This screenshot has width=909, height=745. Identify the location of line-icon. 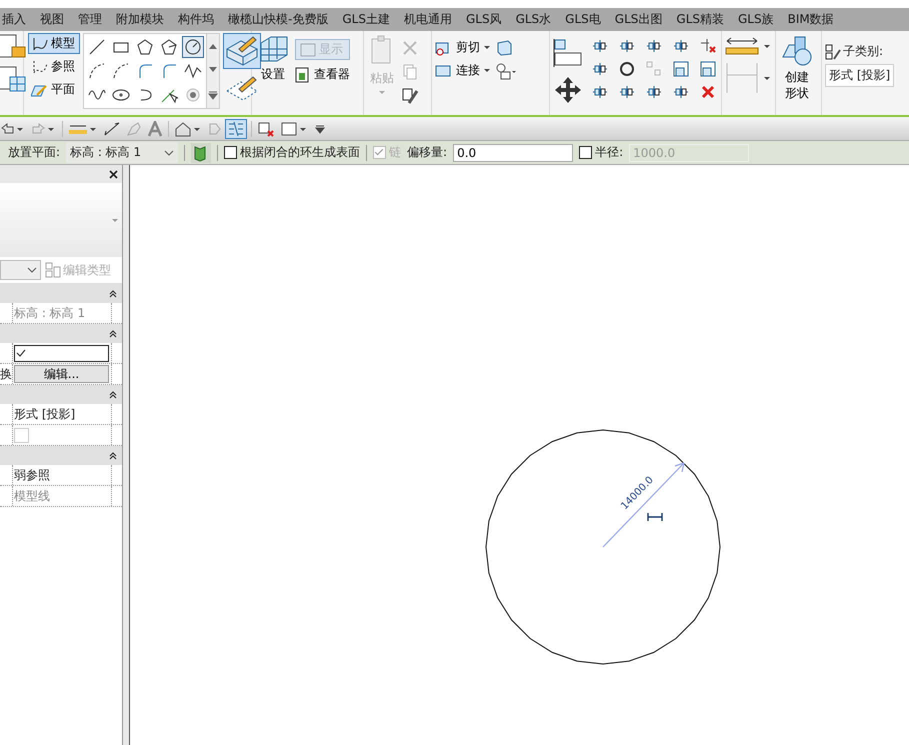
(97, 47).